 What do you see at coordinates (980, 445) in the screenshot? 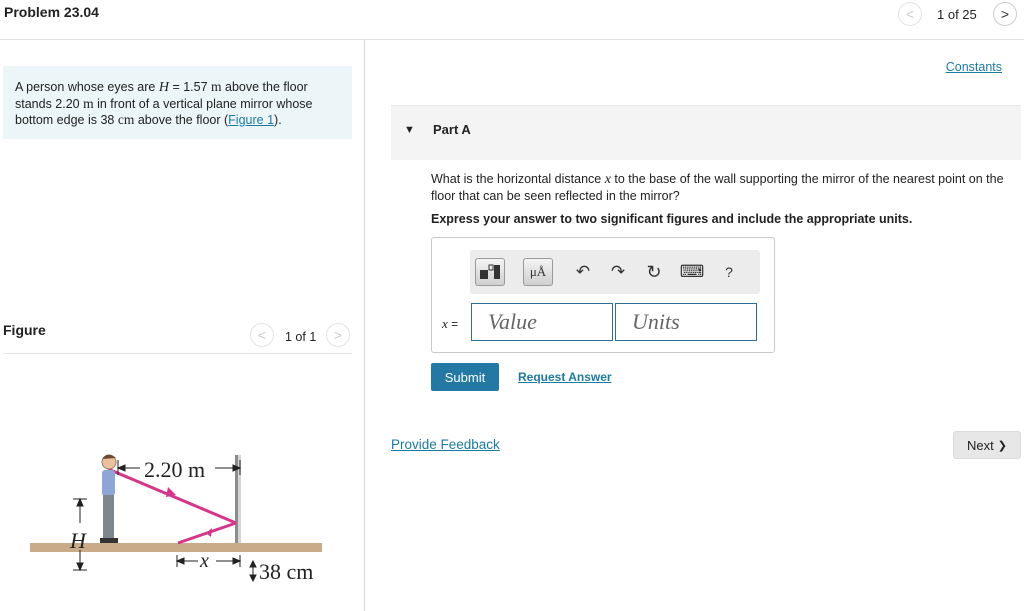
I see `next-label: Next` at bounding box center [980, 445].